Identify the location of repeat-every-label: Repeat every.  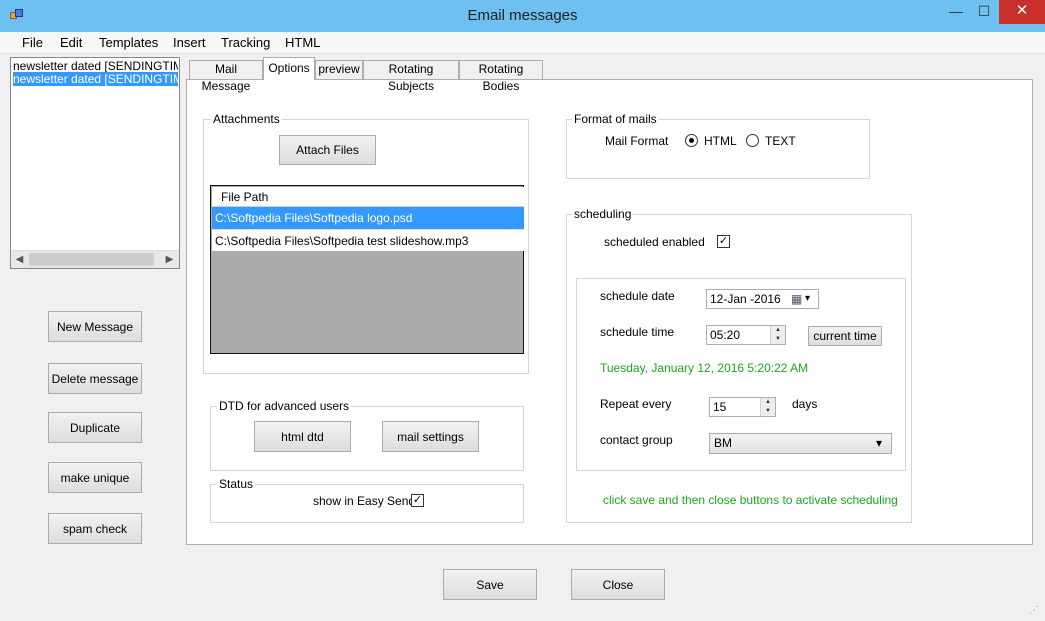
(636, 404).